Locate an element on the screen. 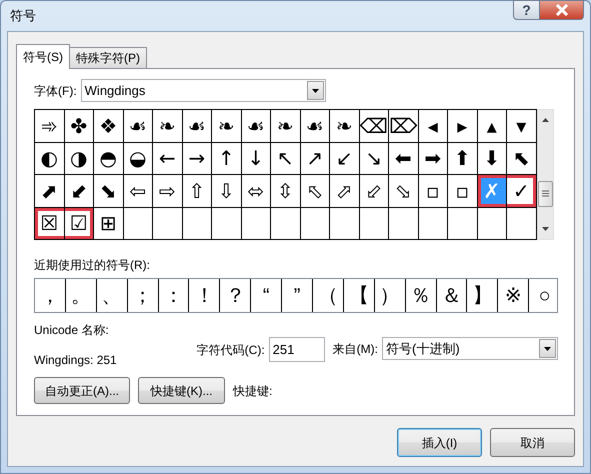 This screenshot has height=474, width=591. symbol-cell: ⬊ is located at coordinates (109, 191).